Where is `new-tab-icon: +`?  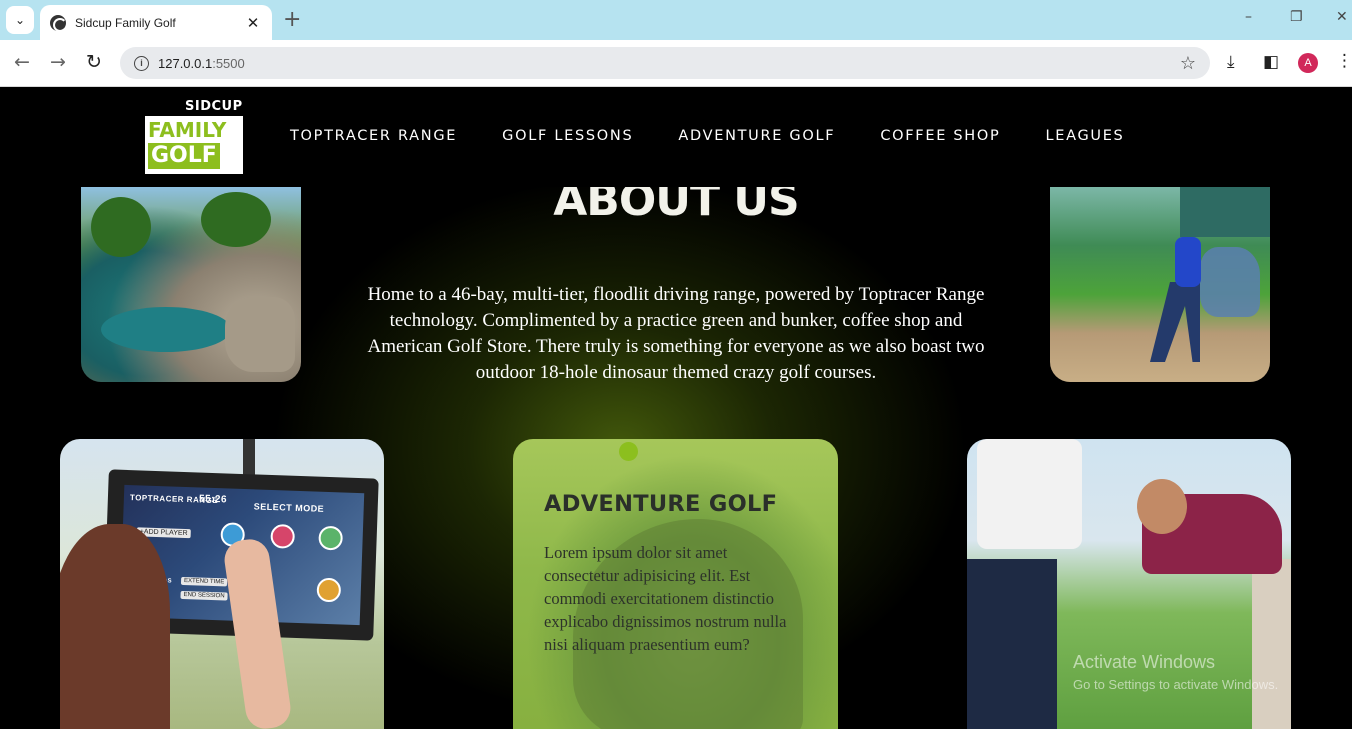 new-tab-icon: + is located at coordinates (292, 19).